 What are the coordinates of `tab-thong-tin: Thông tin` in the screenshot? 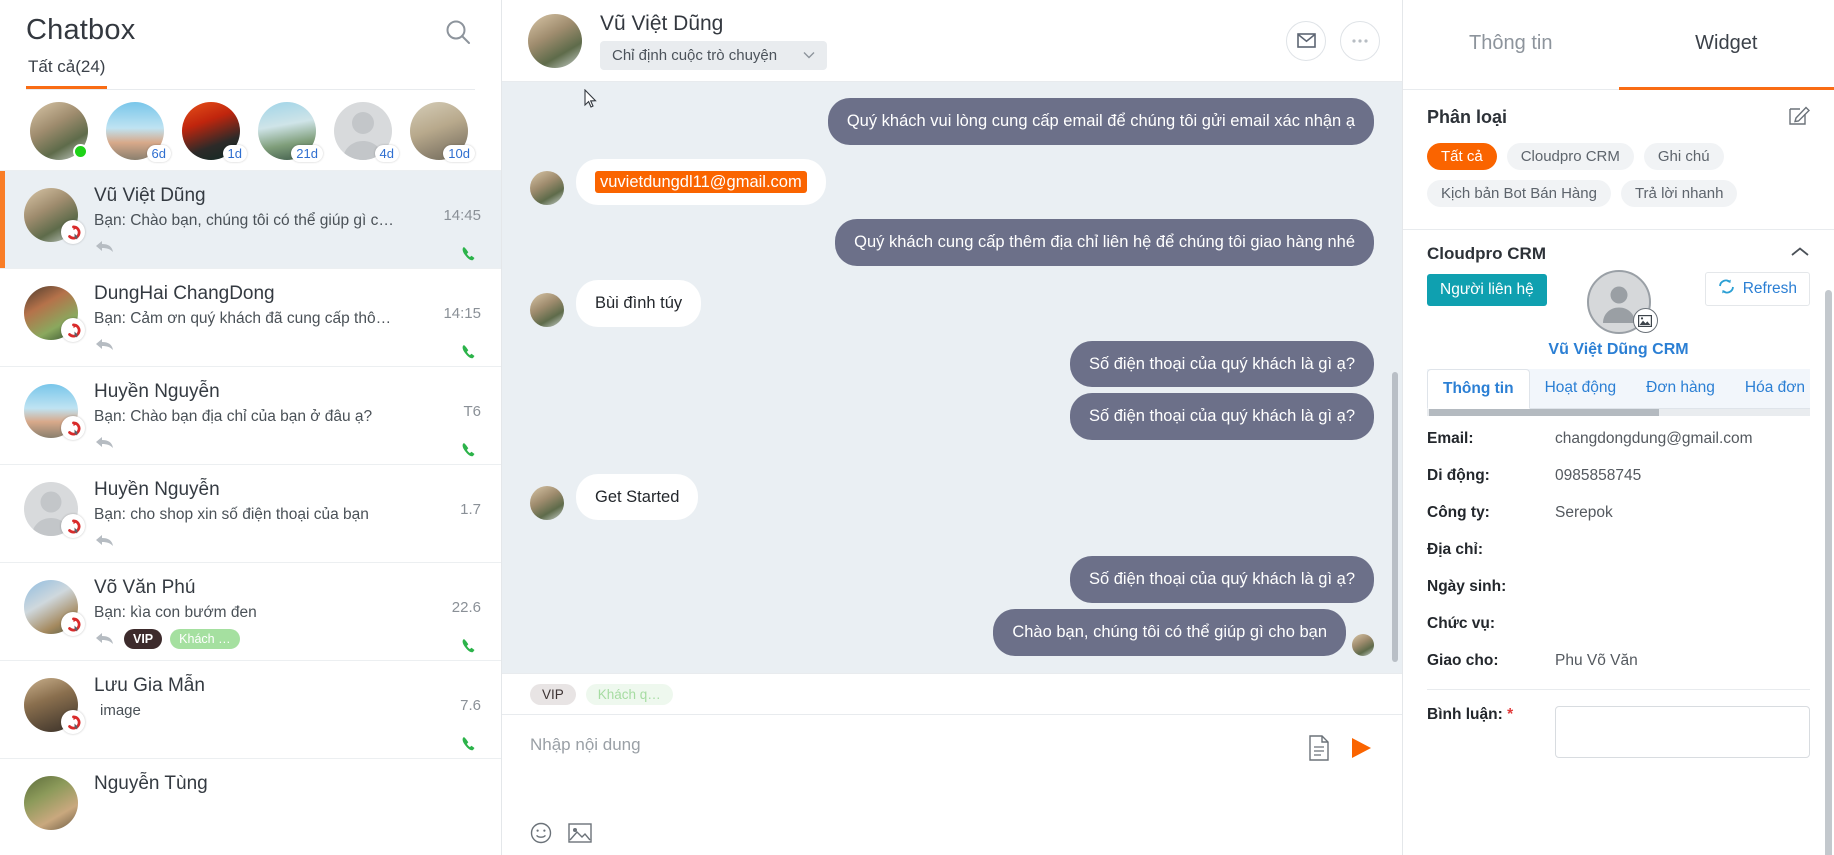 It's located at (1511, 45).